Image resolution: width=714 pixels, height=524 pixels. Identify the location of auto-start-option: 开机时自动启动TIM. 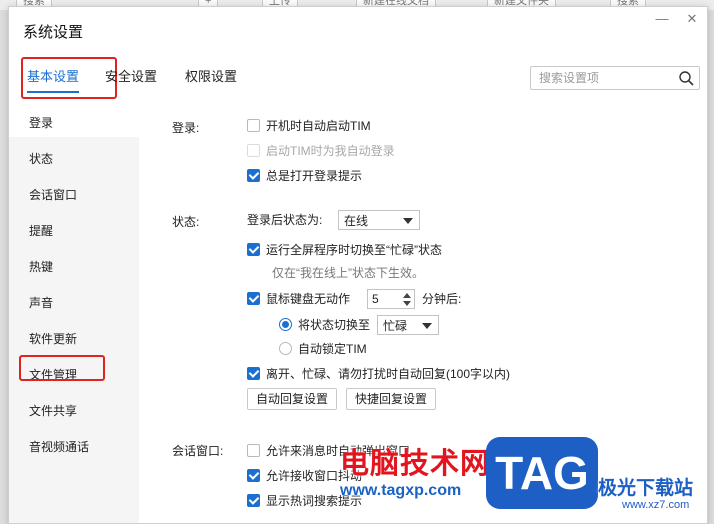
(309, 126).